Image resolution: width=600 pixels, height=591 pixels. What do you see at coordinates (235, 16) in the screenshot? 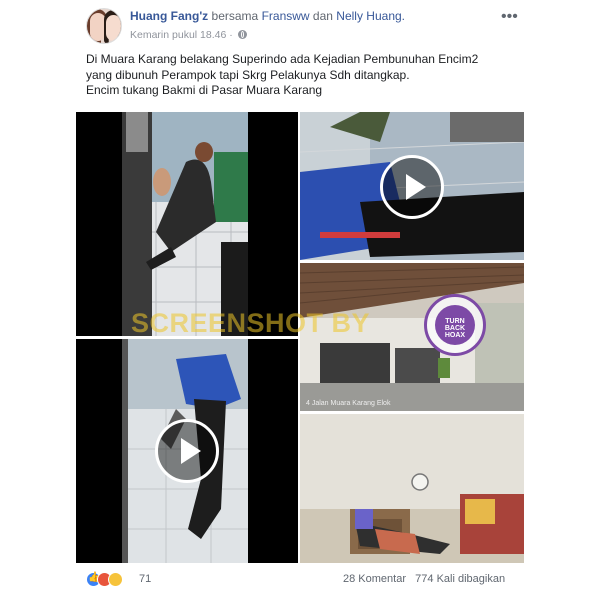
I see `with-word: bersama` at bounding box center [235, 16].